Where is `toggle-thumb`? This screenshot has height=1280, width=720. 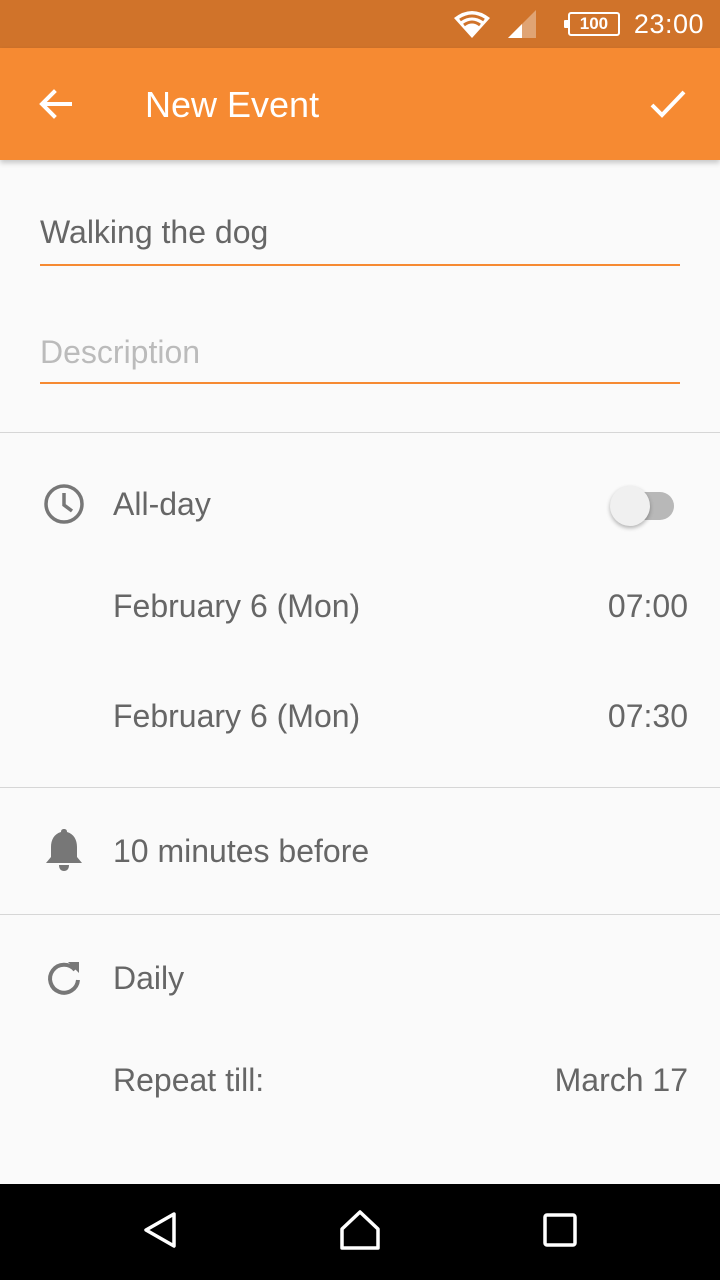 toggle-thumb is located at coordinates (630, 506).